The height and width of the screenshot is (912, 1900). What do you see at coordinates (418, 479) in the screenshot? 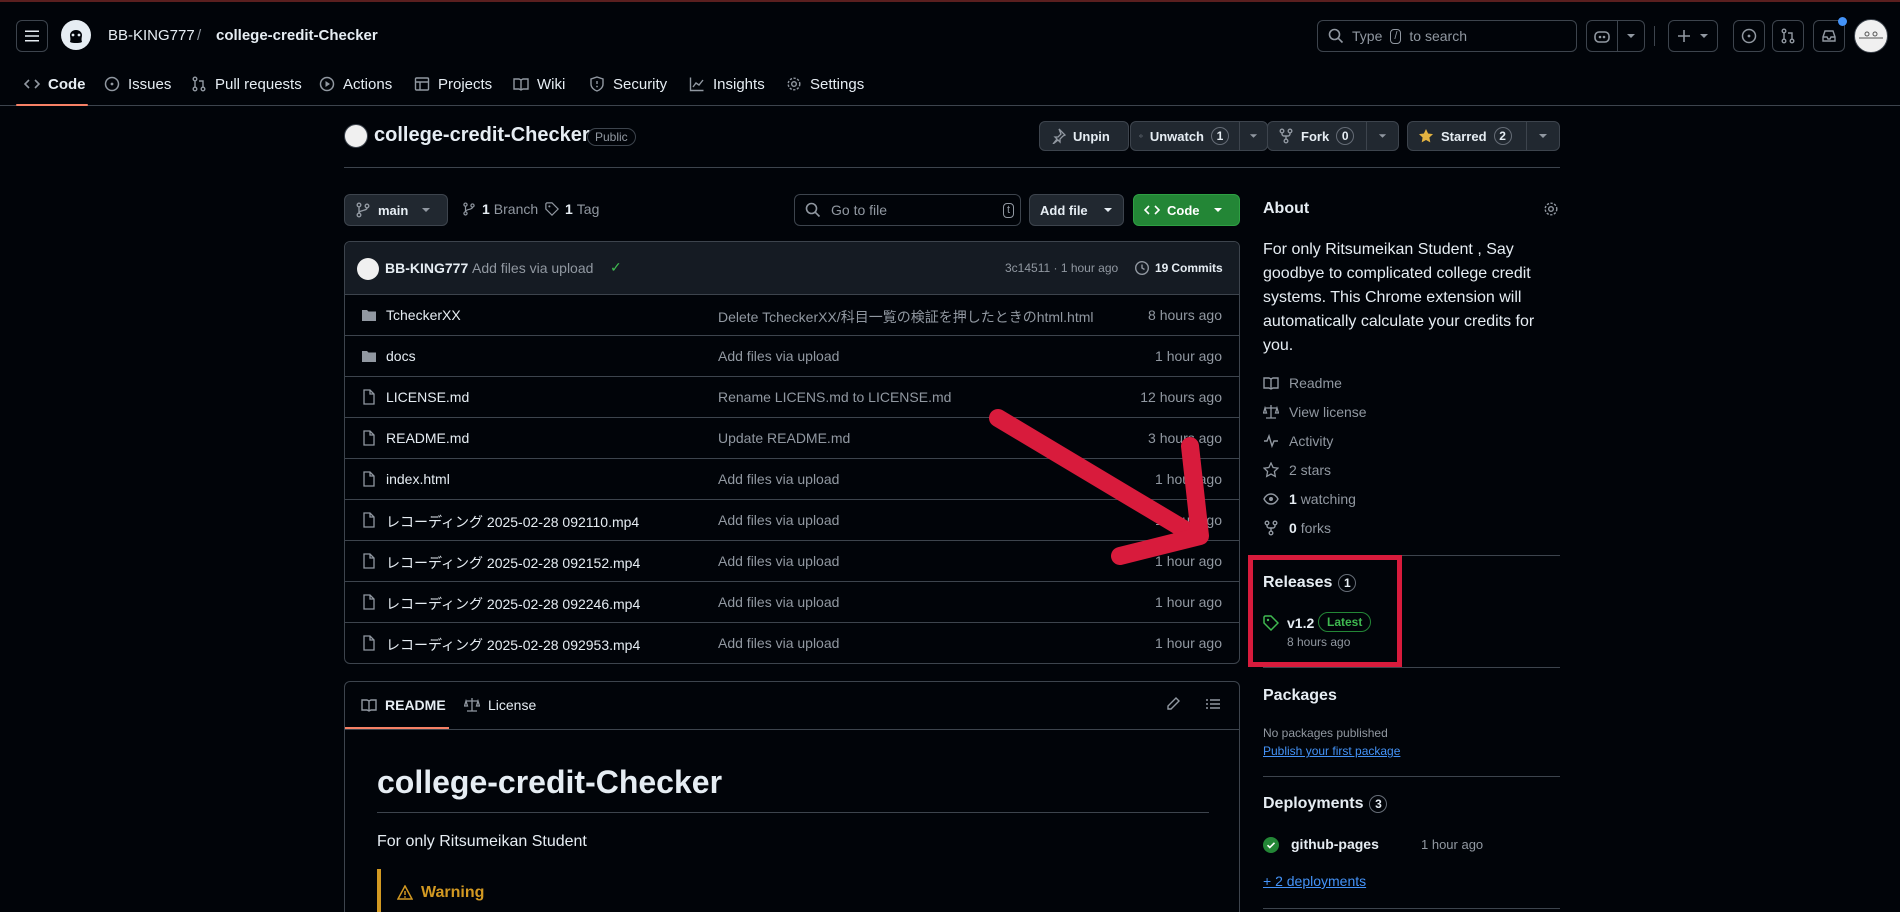
I see `file-name: index.html` at bounding box center [418, 479].